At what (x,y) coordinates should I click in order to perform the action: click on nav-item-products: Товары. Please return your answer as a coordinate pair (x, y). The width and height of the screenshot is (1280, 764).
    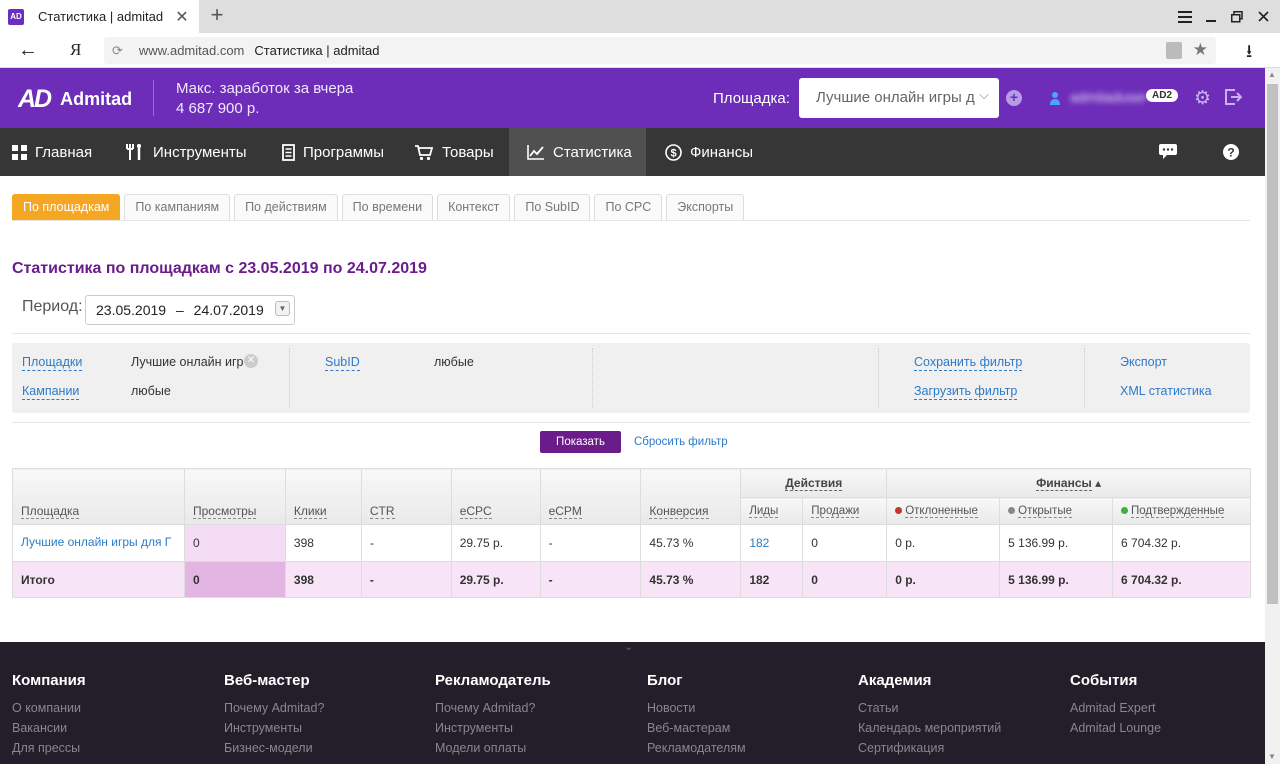
    Looking at the image, I should click on (454, 152).